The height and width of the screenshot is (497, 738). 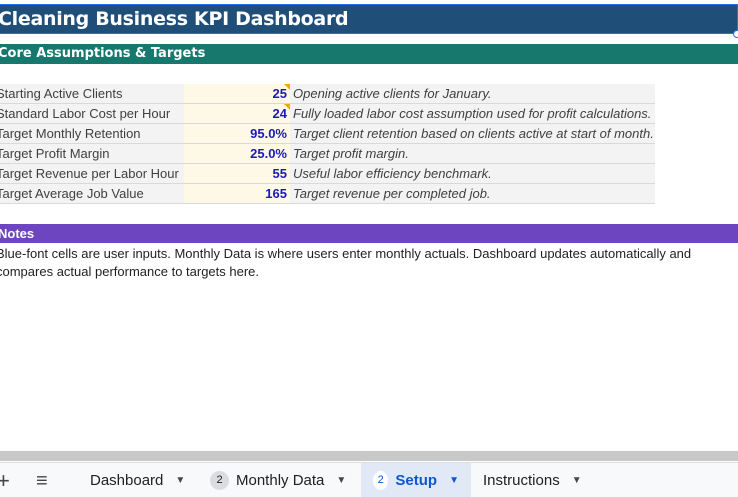 I want to click on tab-label: Instructions, so click(x=521, y=480).